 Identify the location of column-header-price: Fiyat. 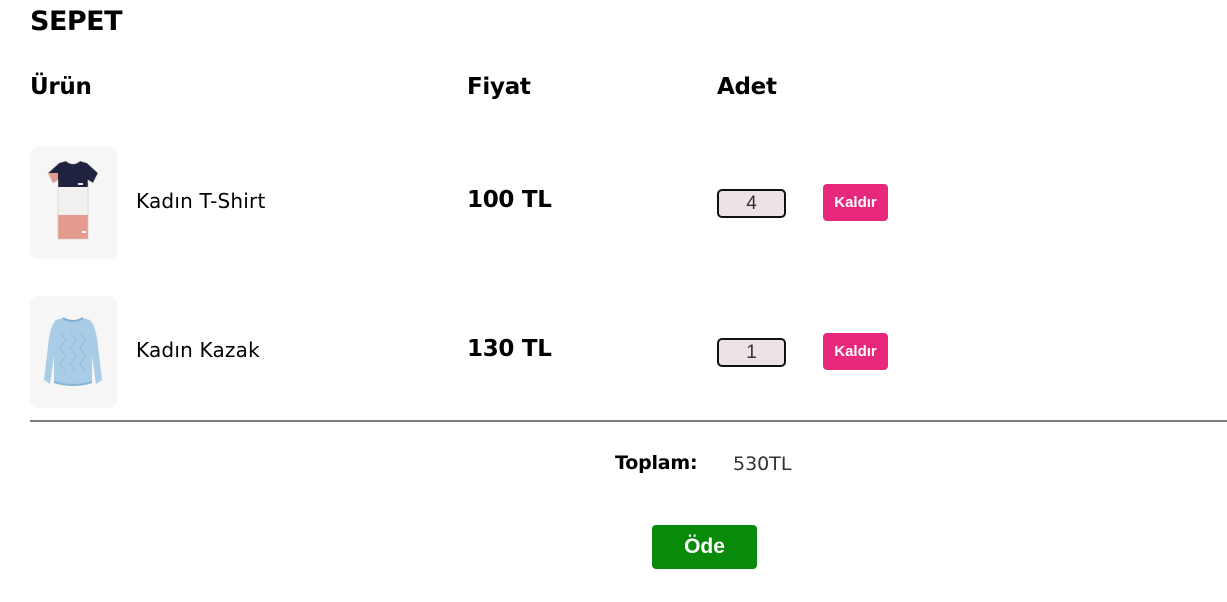
(499, 87).